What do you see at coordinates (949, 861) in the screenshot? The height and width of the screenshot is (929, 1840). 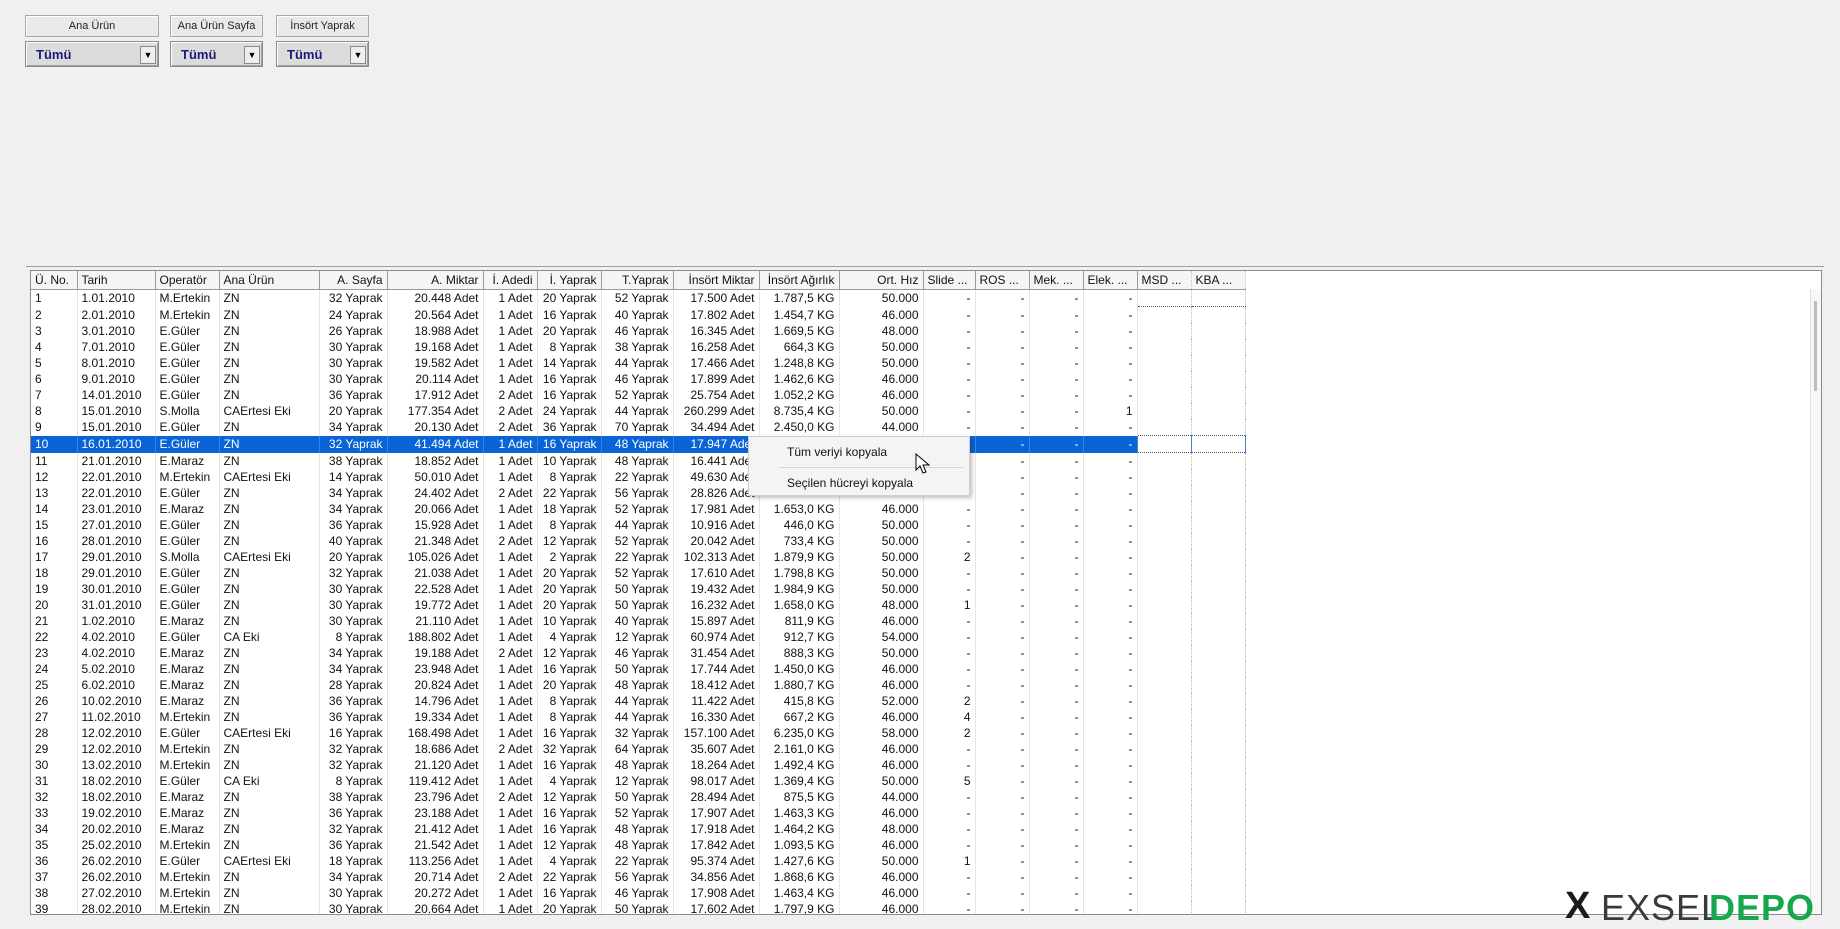 I see `table-cell: 1` at bounding box center [949, 861].